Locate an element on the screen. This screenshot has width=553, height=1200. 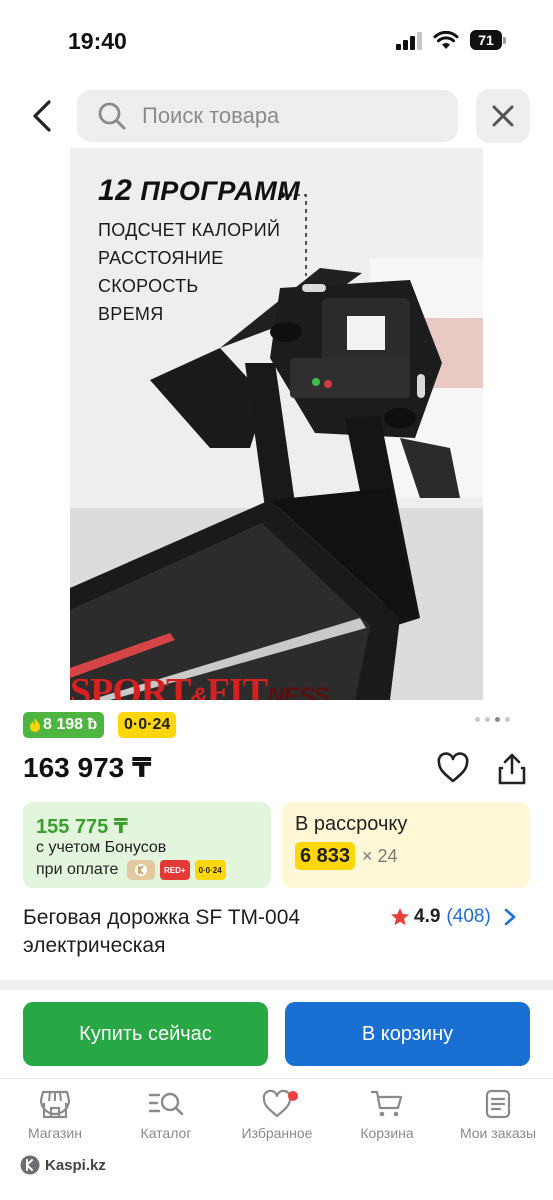
heart-icon is located at coordinates (453, 767).